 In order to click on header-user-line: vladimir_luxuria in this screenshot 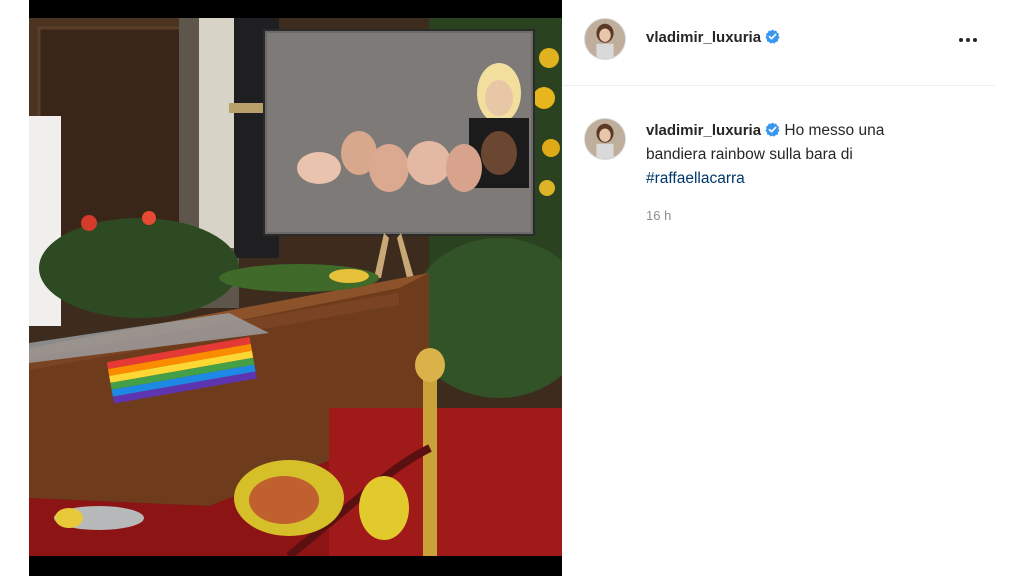, I will do `click(713, 37)`.